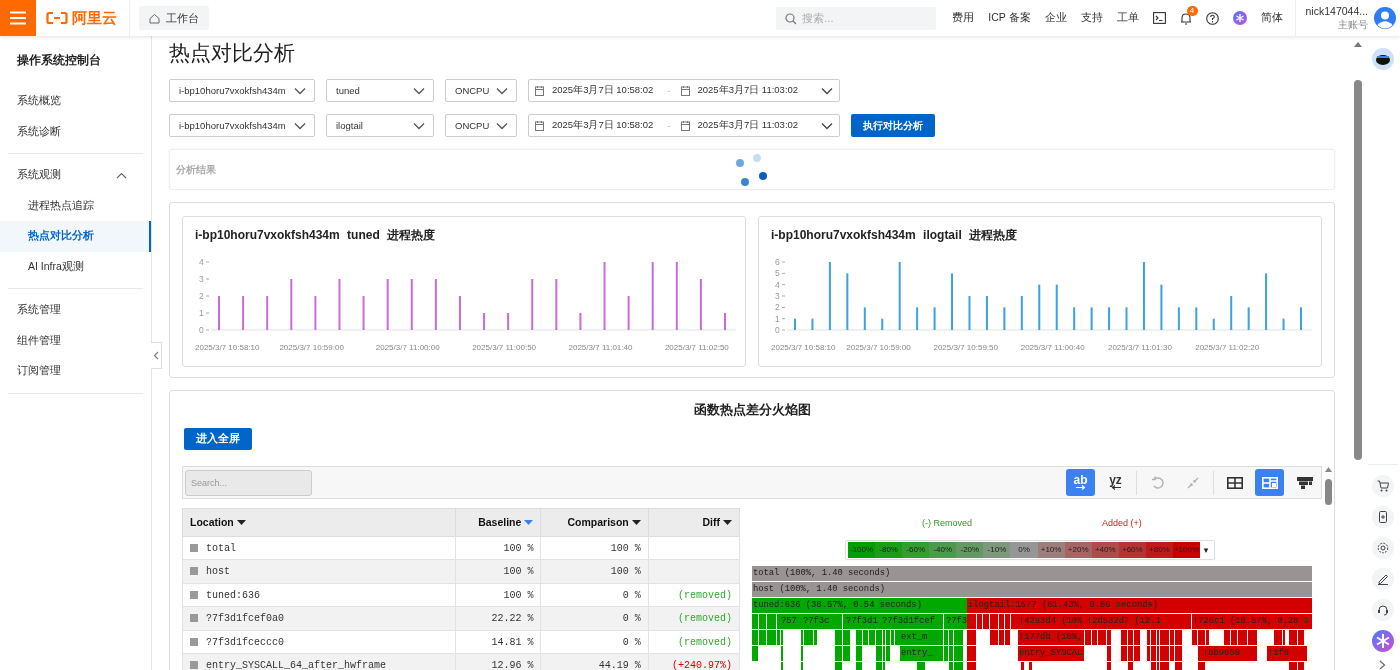 The height and width of the screenshot is (670, 1400). Describe the element at coordinates (1382, 517) in the screenshot. I see `device-button` at that location.